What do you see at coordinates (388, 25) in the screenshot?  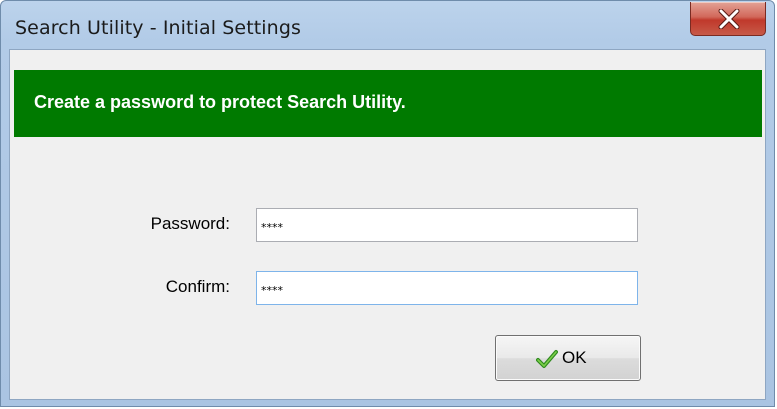 I see `title-bar: Search Utility - Initial Settings` at bounding box center [388, 25].